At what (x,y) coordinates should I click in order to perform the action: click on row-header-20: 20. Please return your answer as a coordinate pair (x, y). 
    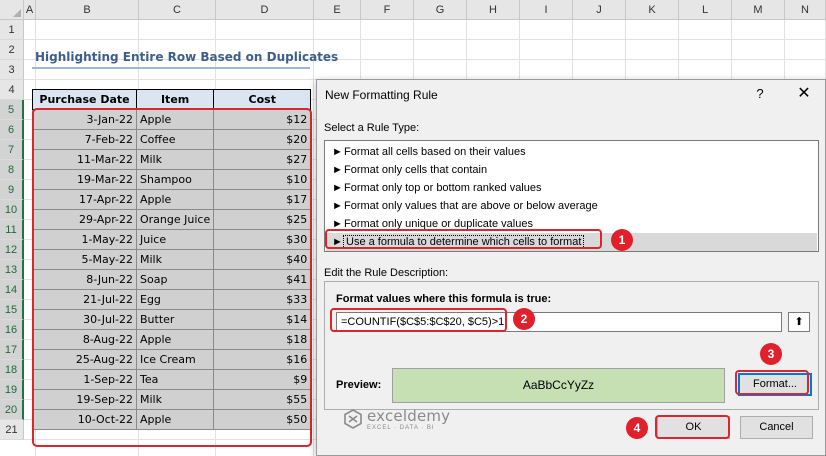
    Looking at the image, I should click on (12, 410).